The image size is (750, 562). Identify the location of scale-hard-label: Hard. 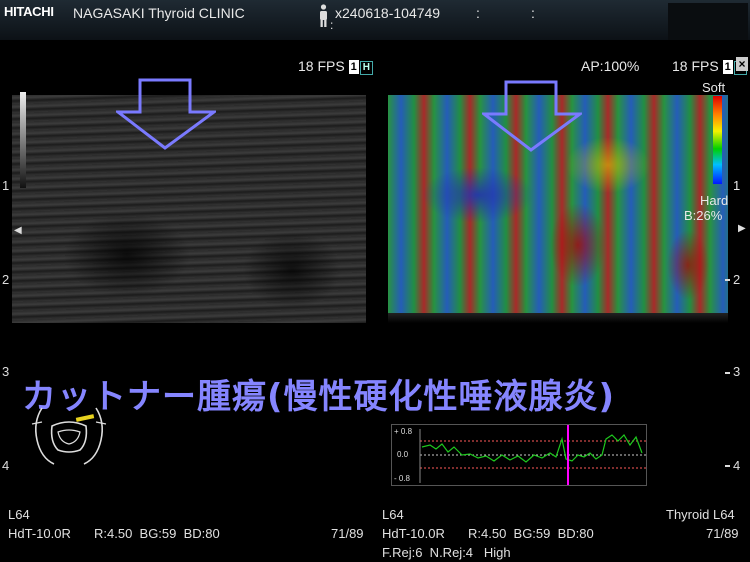
(714, 200).